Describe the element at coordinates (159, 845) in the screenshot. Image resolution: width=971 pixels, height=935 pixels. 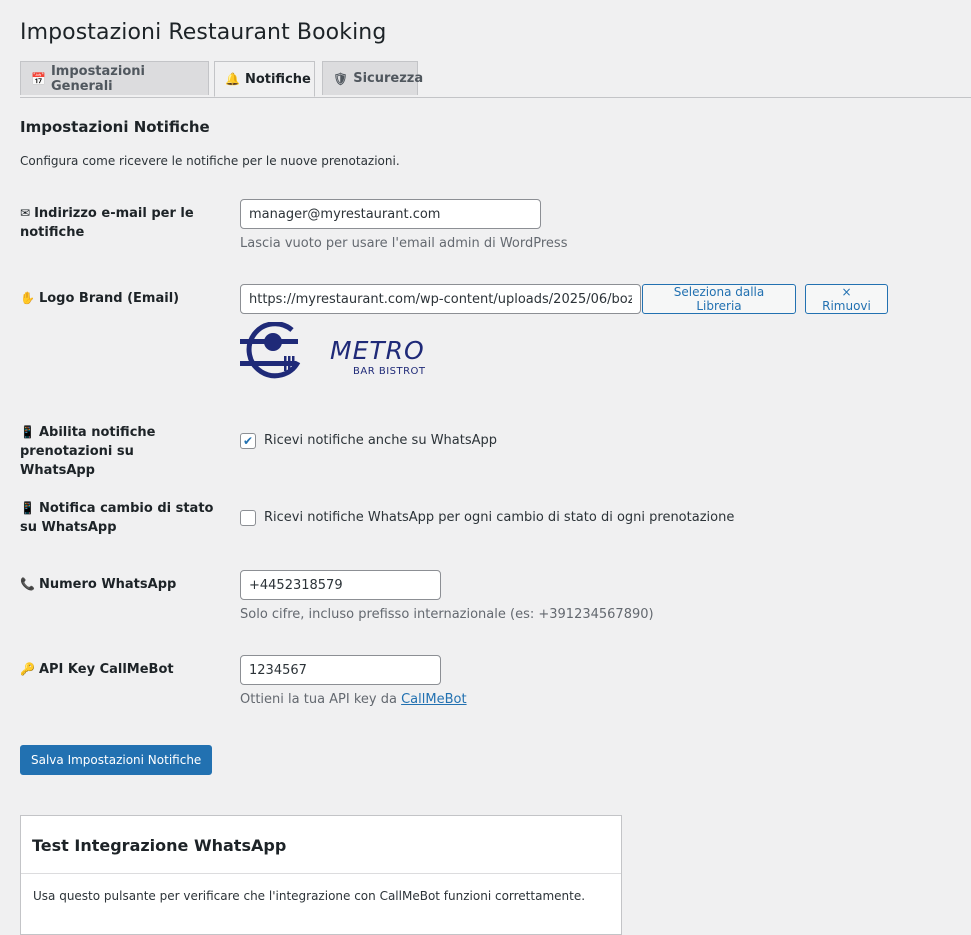
I see `card-title: Test Integrazione WhatsApp` at that location.